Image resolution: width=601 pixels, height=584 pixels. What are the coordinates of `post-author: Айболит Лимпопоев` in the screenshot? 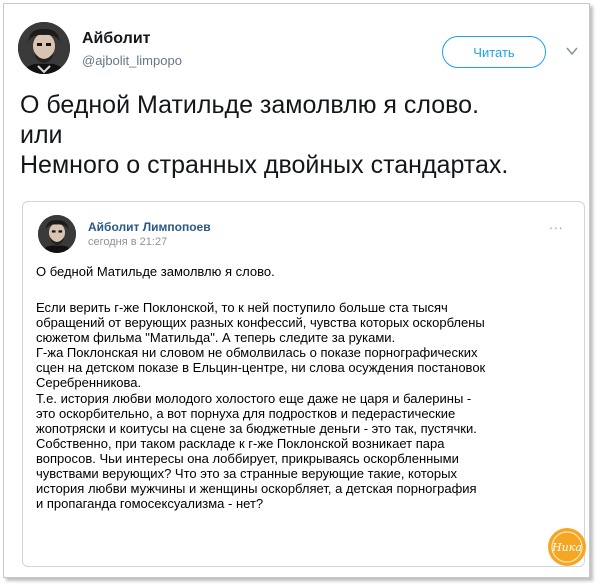 It's located at (149, 227).